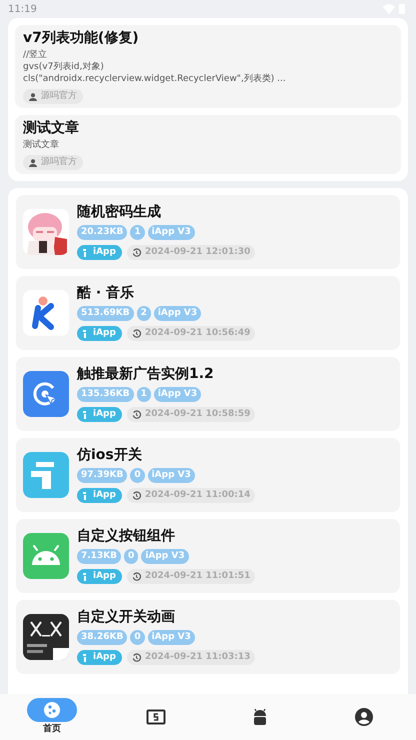 This screenshot has height=740, width=416. What do you see at coordinates (52, 709) in the screenshot?
I see `planet-icon` at bounding box center [52, 709].